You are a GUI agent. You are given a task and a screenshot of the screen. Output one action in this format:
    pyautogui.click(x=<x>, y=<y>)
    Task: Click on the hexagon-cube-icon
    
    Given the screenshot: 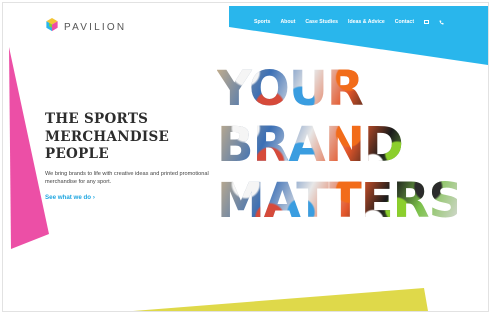 What is the action you would take?
    pyautogui.click(x=52, y=27)
    